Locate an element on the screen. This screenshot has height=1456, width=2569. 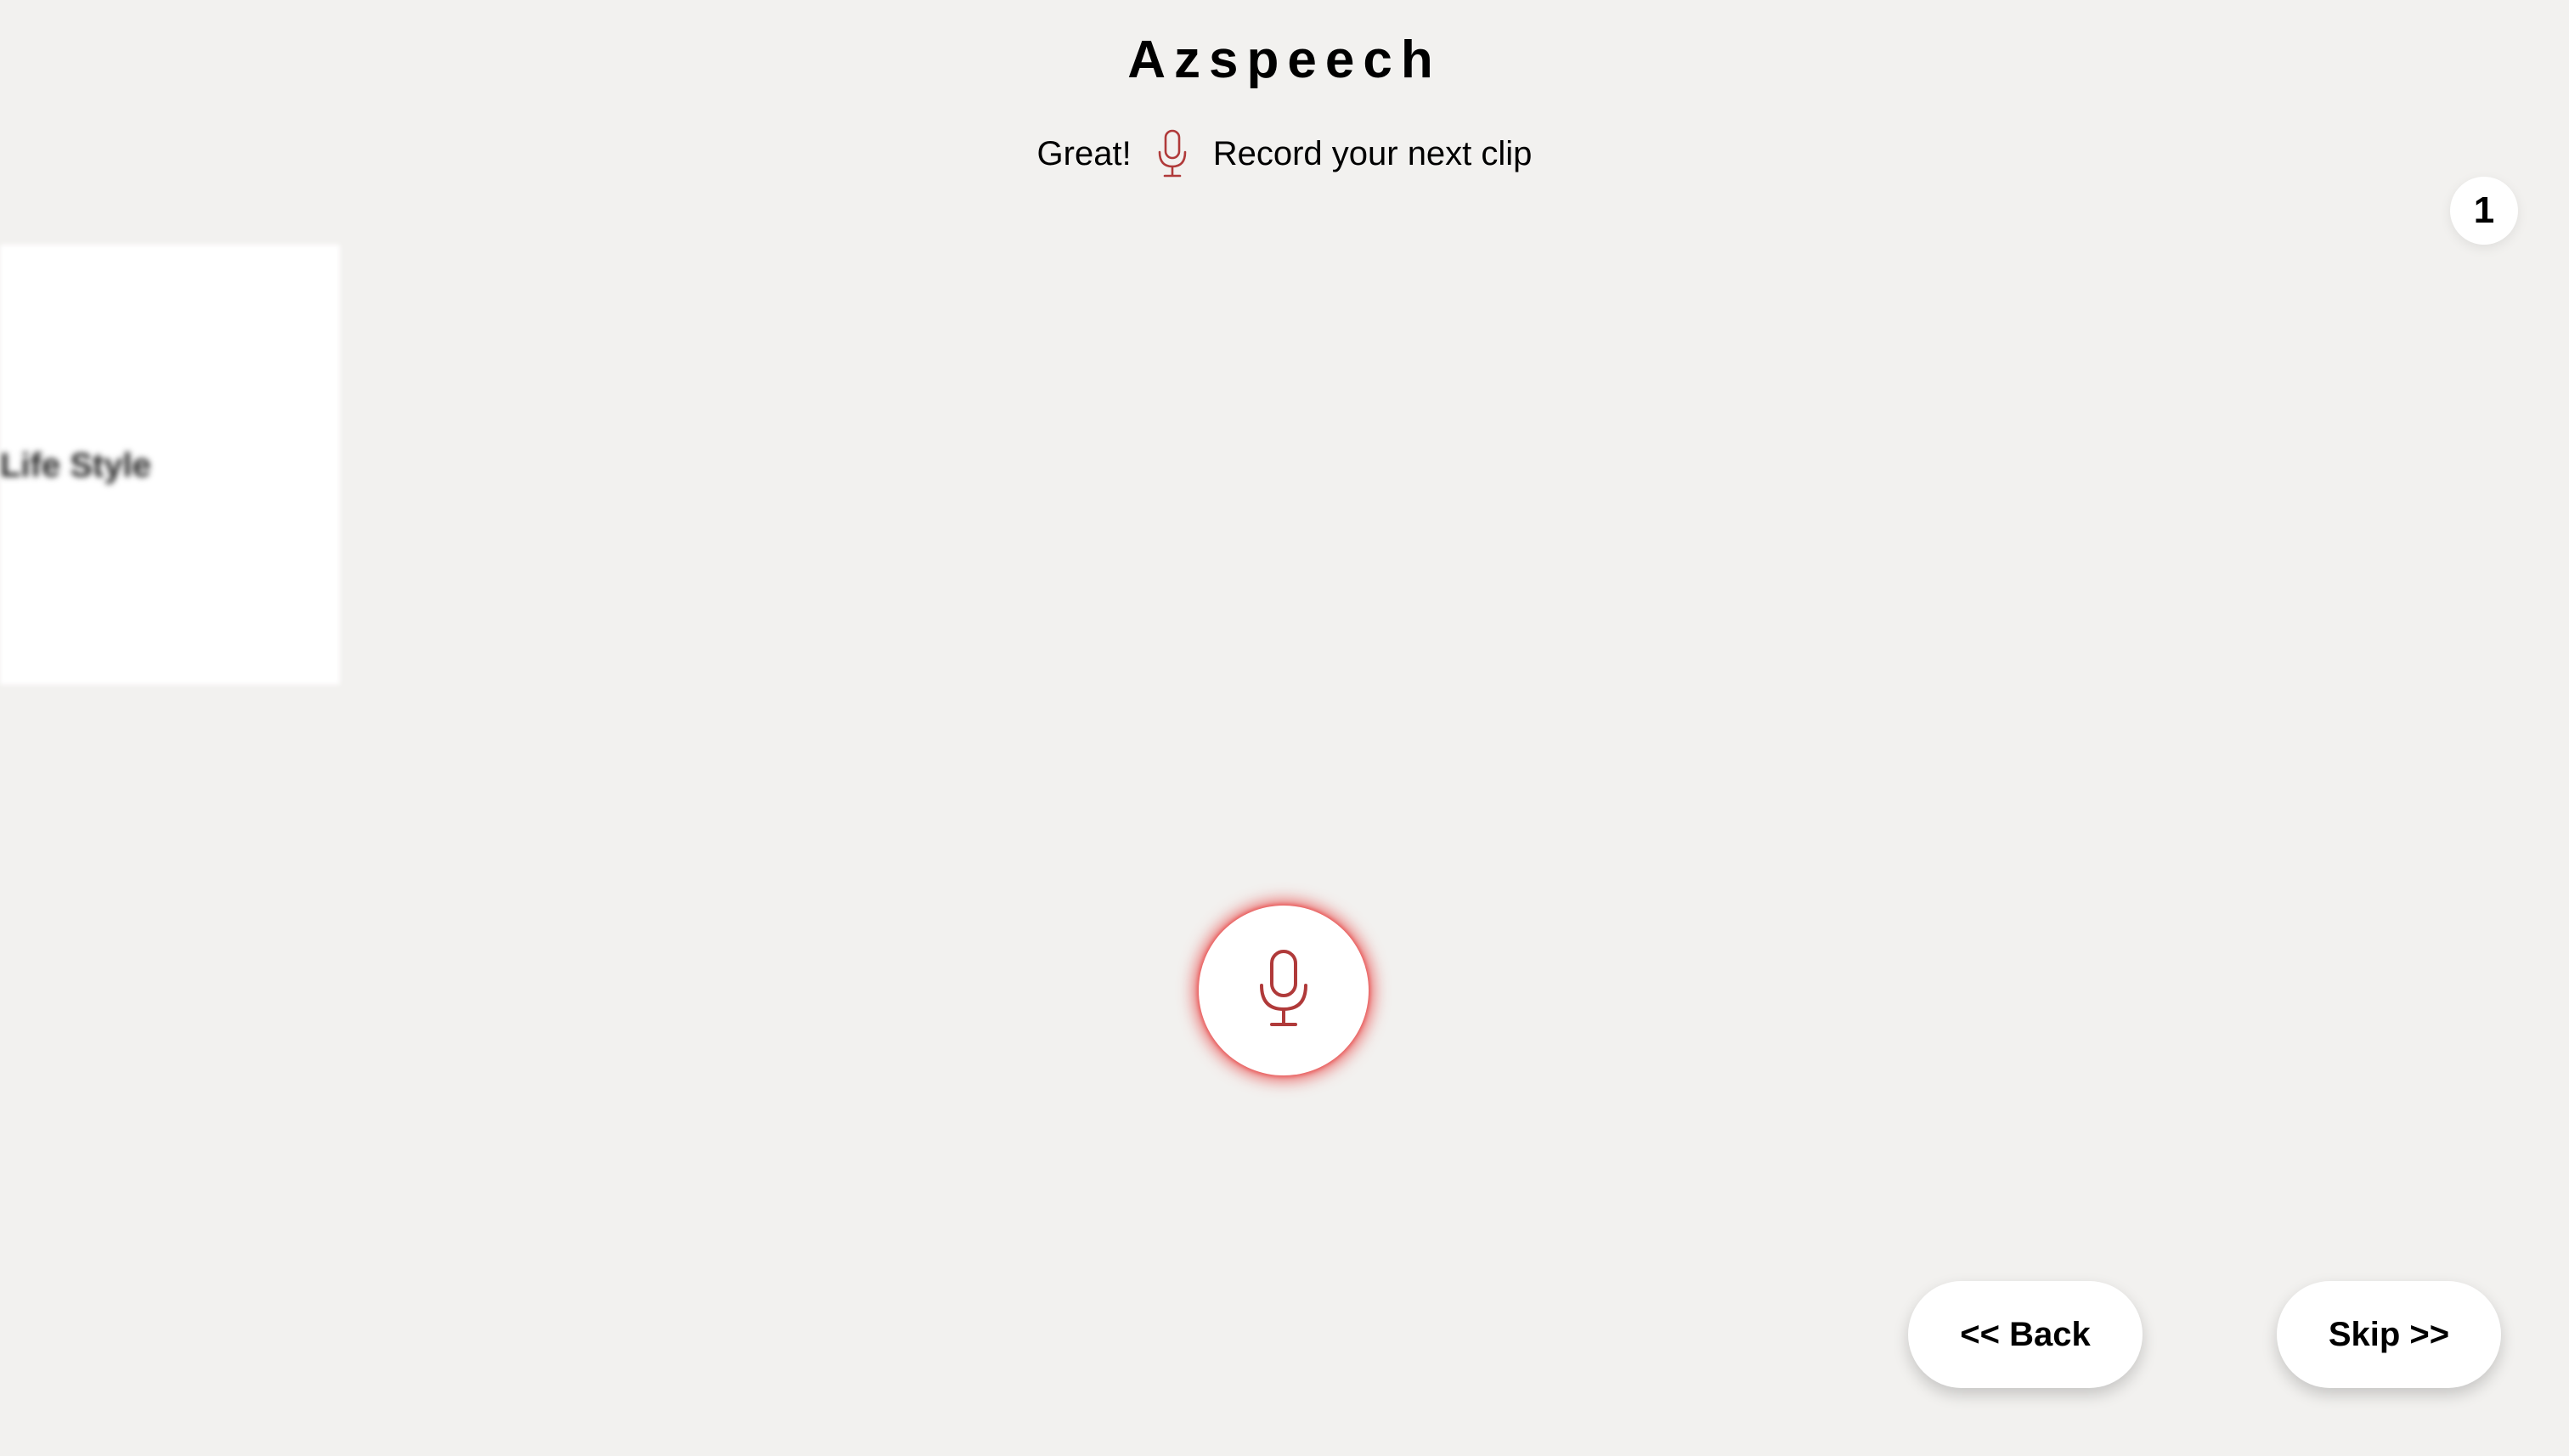
prompt-suffix: Record your next clip is located at coordinates (1373, 154).